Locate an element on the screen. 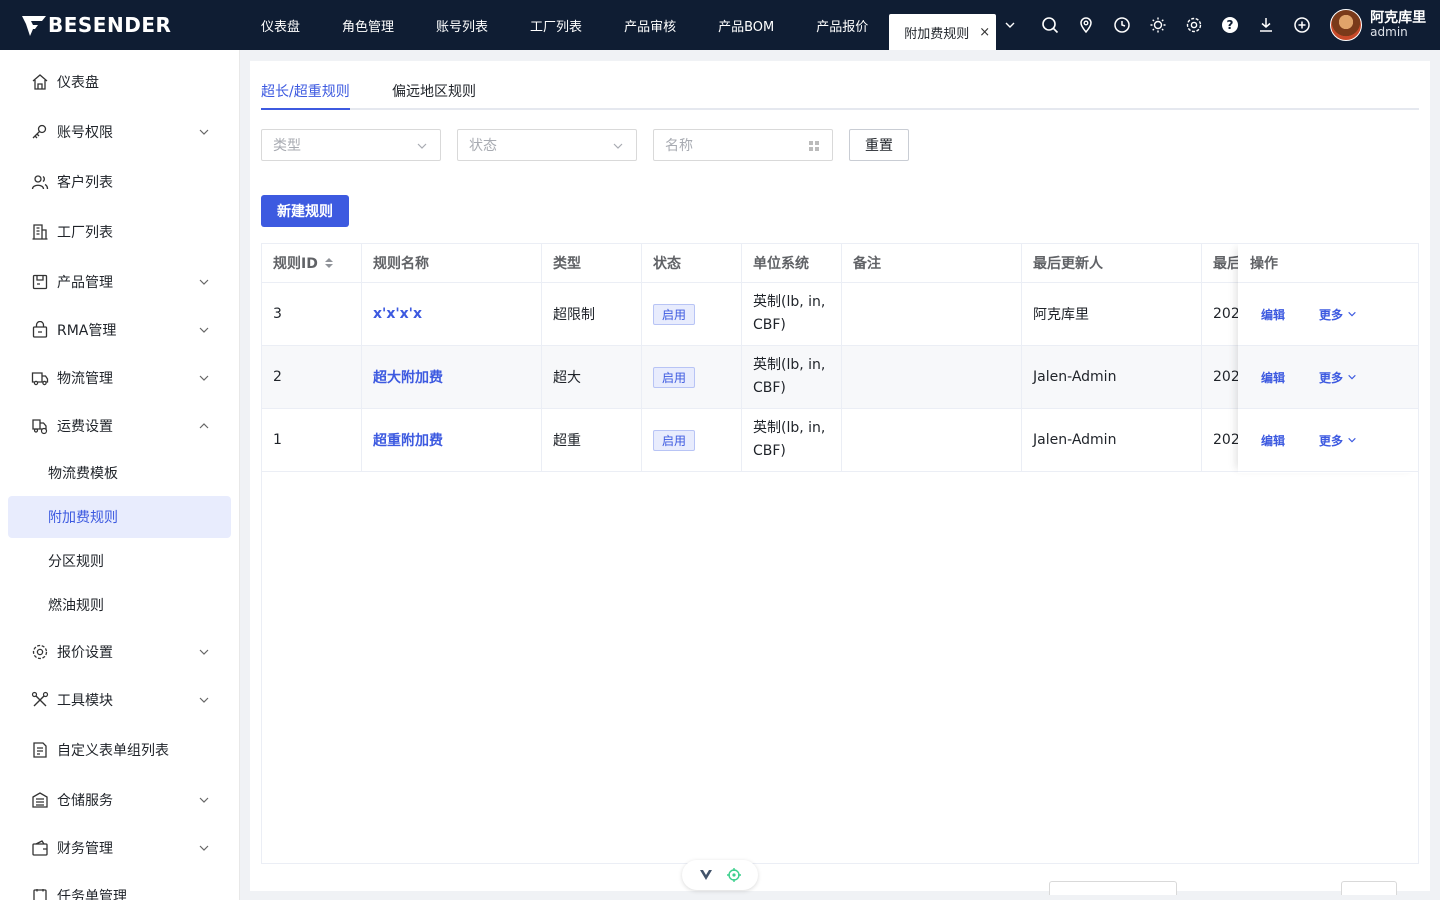 The height and width of the screenshot is (900, 1440). sidebar-item-products: 产品管理 is located at coordinates (119, 282).